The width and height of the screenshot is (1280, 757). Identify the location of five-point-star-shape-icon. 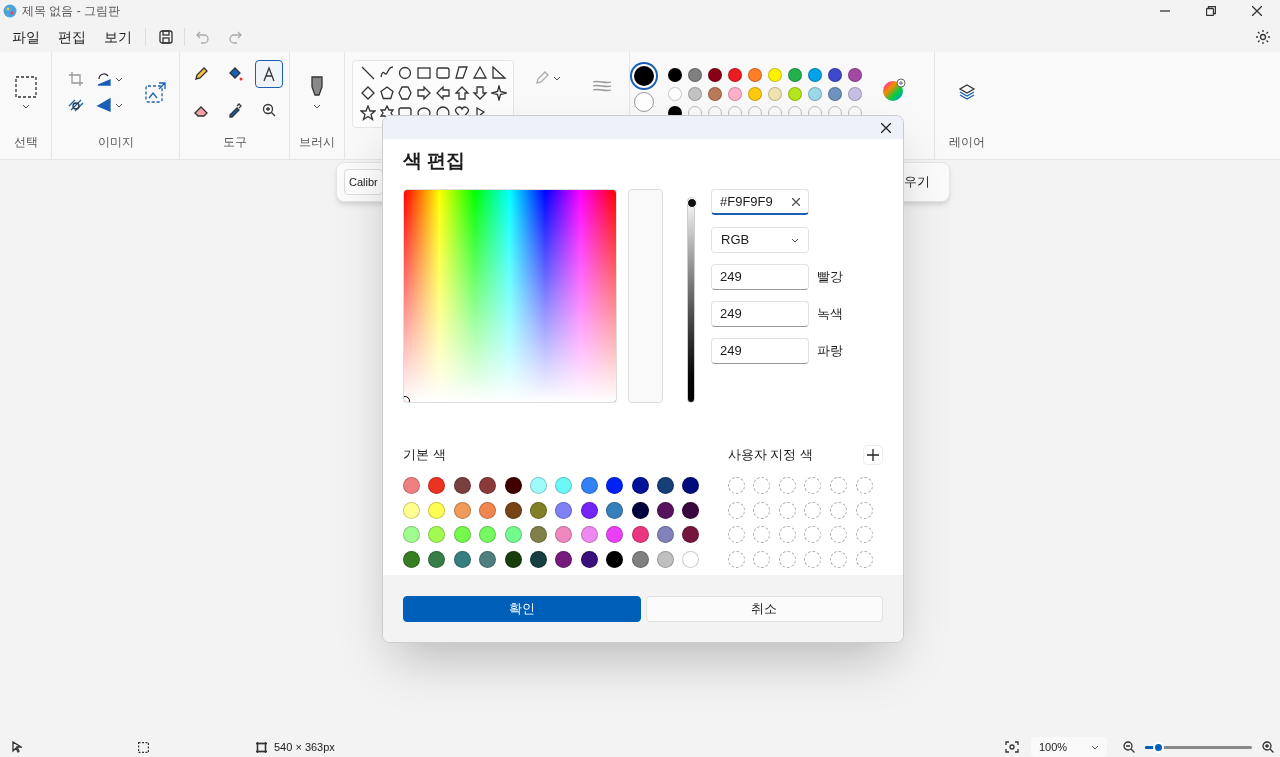
(367, 113).